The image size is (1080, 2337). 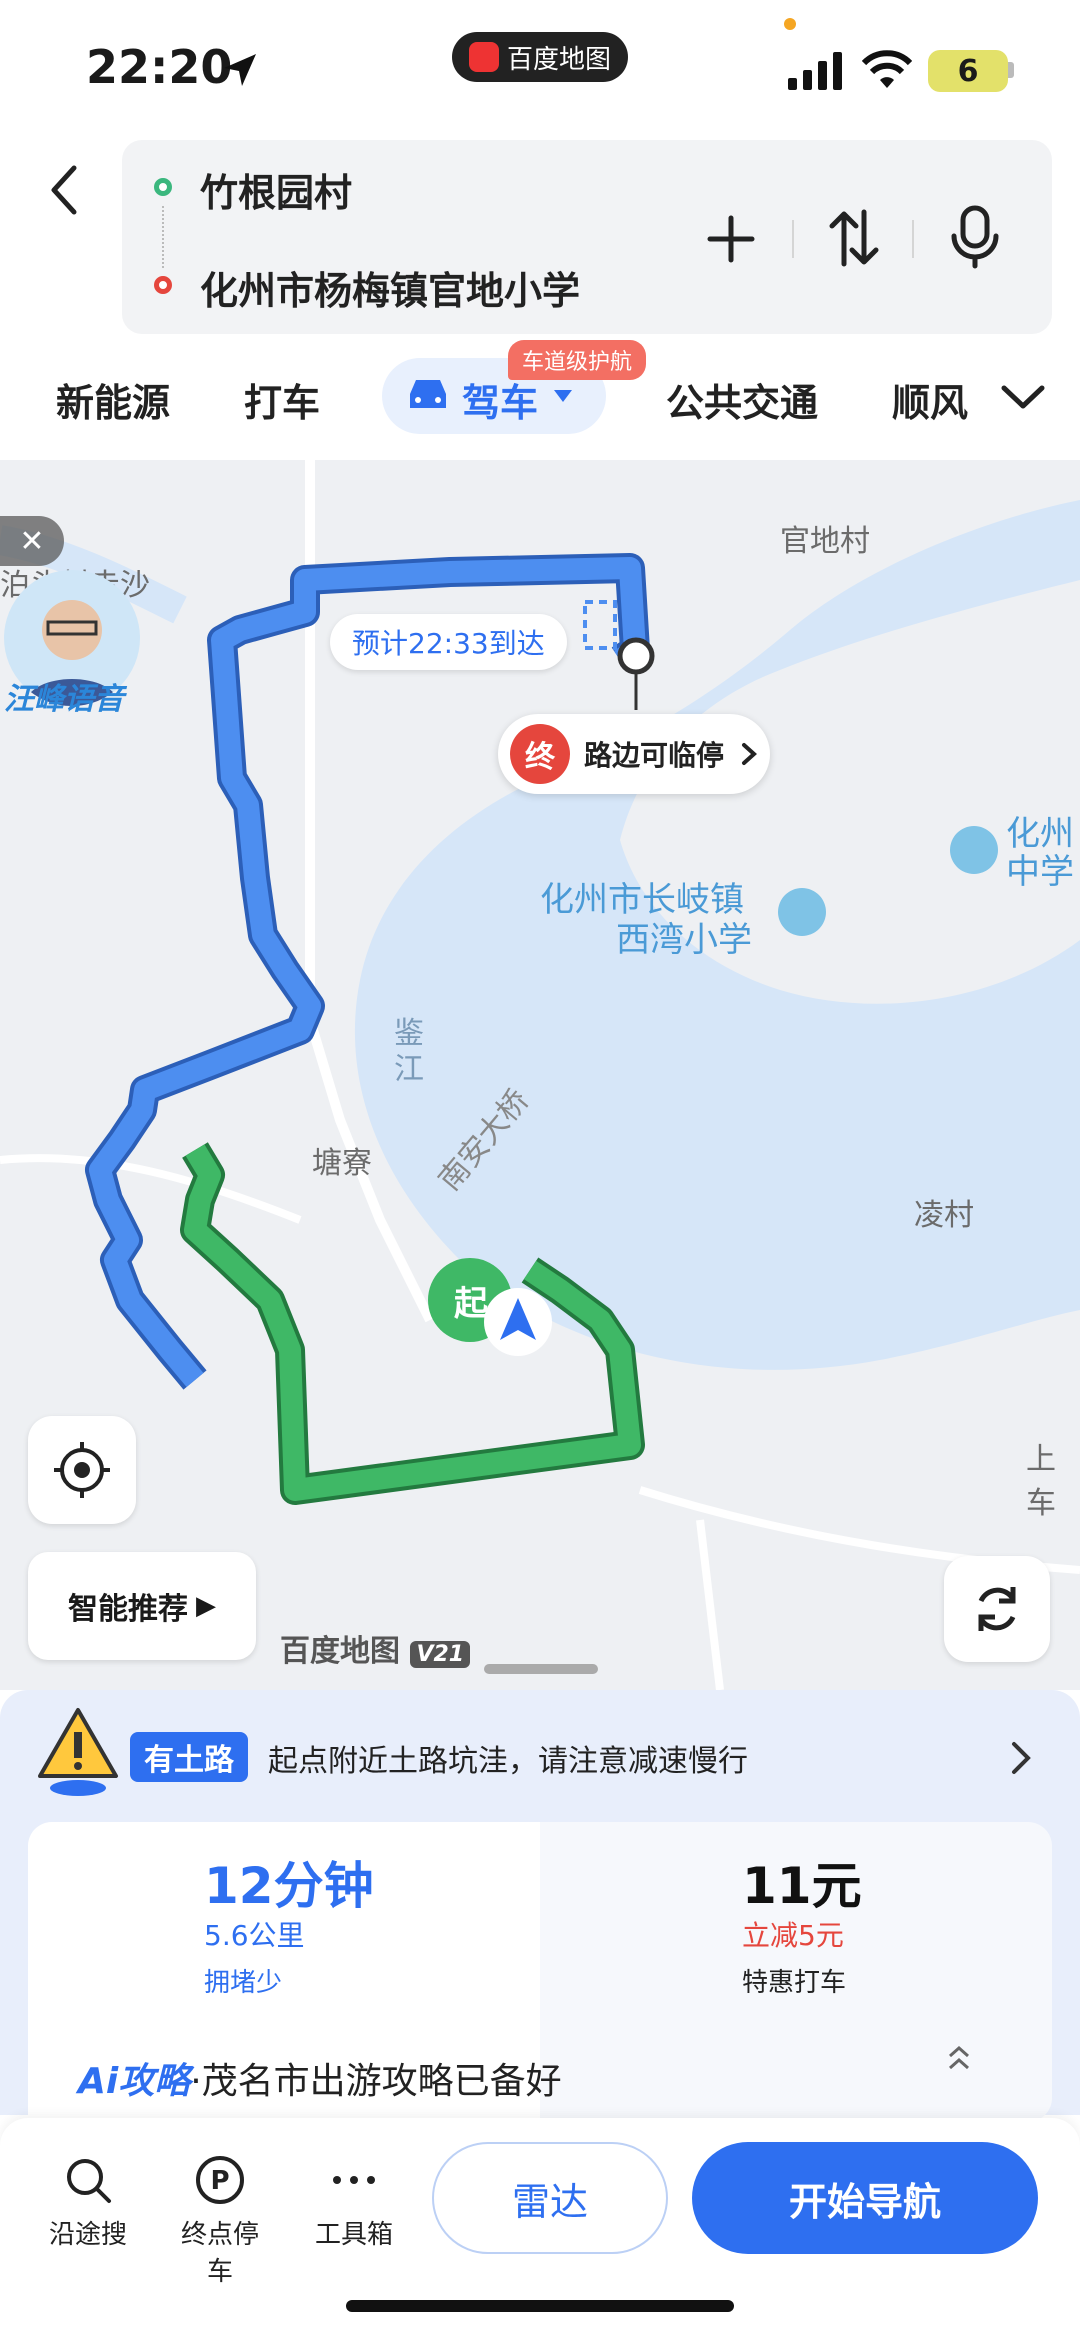 What do you see at coordinates (1011, 70) in the screenshot?
I see `battery-cap` at bounding box center [1011, 70].